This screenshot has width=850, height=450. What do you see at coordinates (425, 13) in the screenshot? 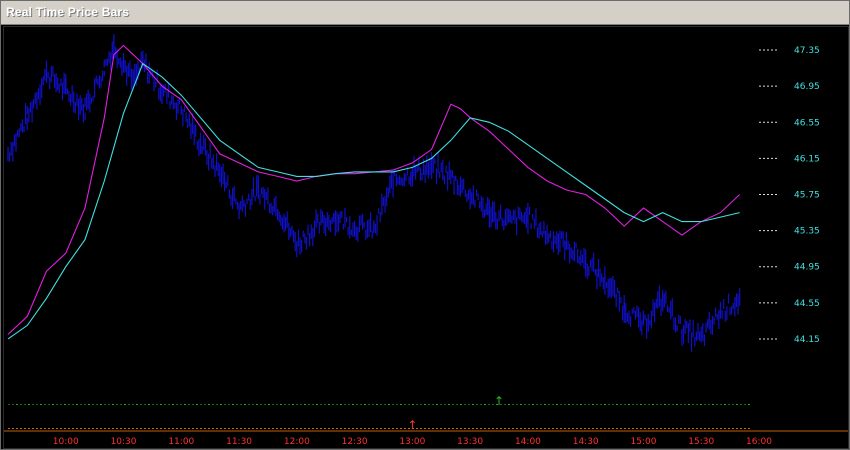
I see `title-bar: Real Time Price Bars` at bounding box center [425, 13].